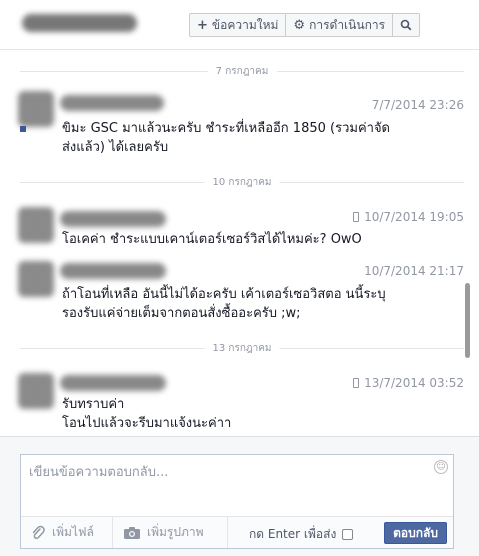  What do you see at coordinates (73, 532) in the screenshot?
I see `add-file-label: เพิ่มไฟล์` at bounding box center [73, 532].